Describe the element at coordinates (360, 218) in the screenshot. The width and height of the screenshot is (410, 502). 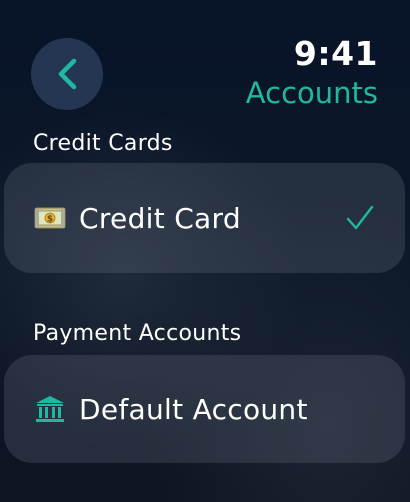
I see `checkmark-icon` at that location.